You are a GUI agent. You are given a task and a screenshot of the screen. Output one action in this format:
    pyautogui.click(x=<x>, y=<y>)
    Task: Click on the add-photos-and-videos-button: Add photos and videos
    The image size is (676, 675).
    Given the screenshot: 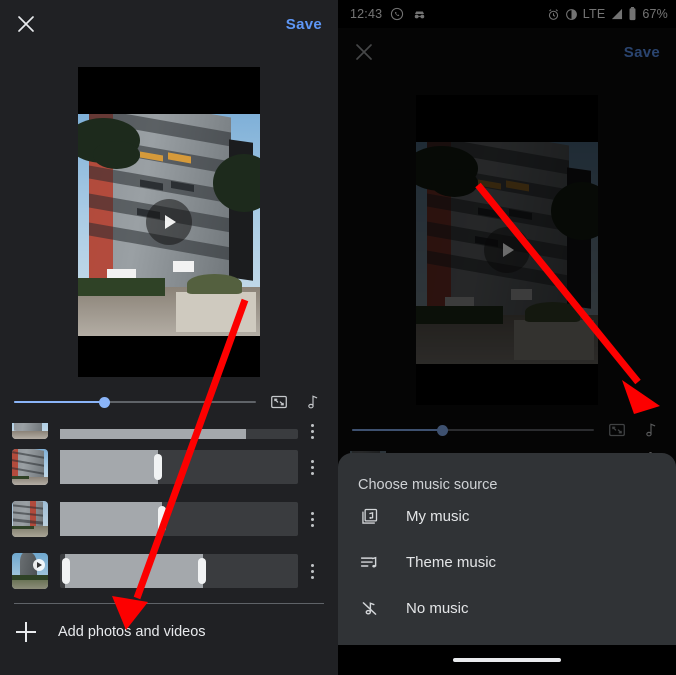 What is the action you would take?
    pyautogui.click(x=169, y=632)
    